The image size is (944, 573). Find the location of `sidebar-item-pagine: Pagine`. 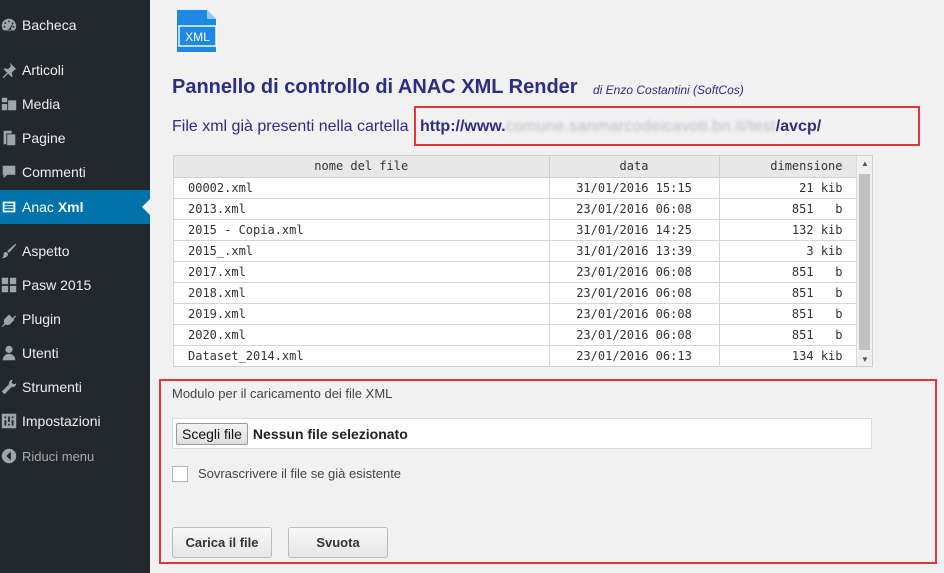

sidebar-item-pagine: Pagine is located at coordinates (75, 138).